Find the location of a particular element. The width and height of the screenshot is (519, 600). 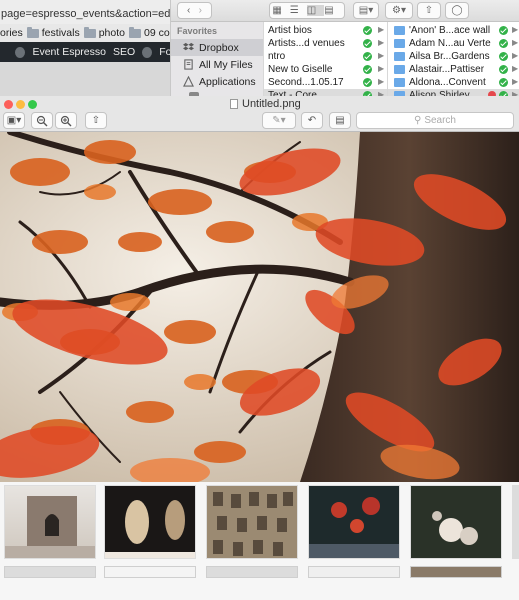

zoom-out-icon is located at coordinates (42, 120).